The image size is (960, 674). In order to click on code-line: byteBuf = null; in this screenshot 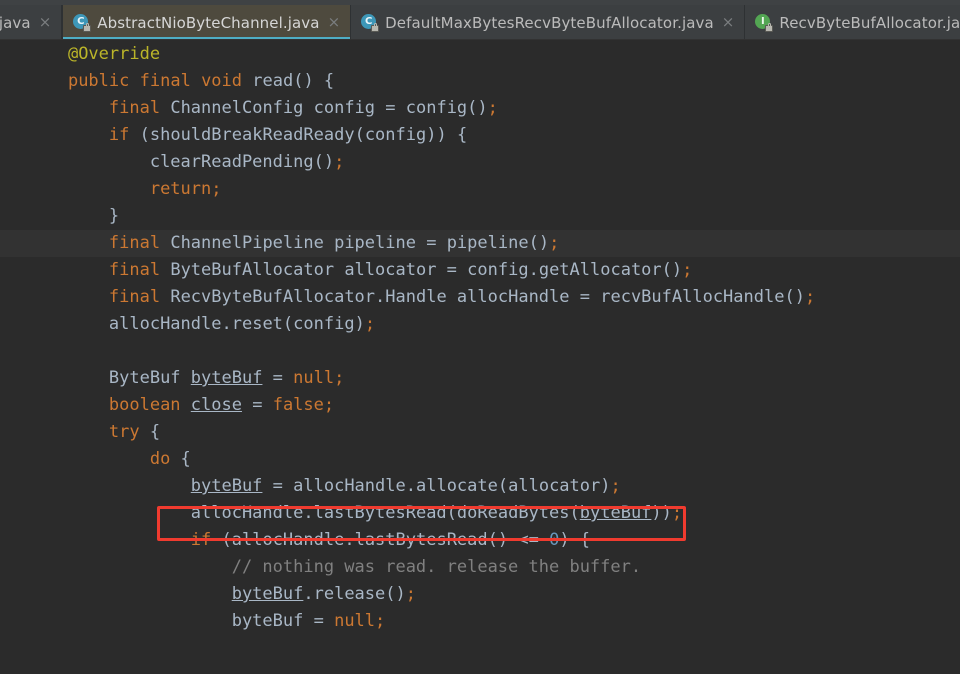, I will do `click(480, 621)`.